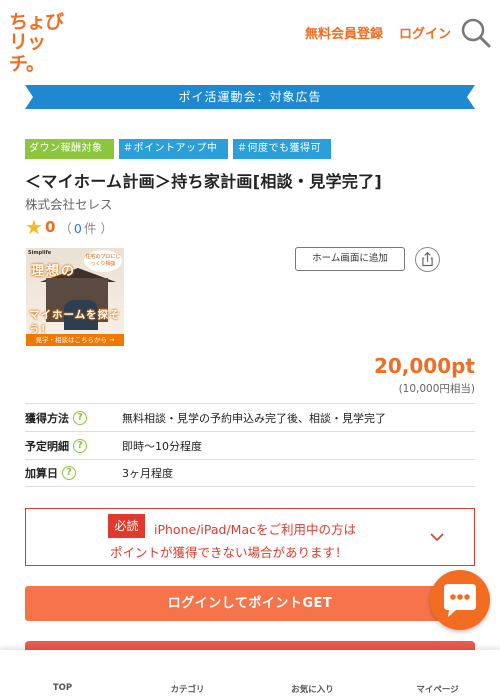 The width and height of the screenshot is (500, 700). Describe the element at coordinates (27, 53) in the screenshot. I see `logo-text-bottom: リッチ。` at that location.